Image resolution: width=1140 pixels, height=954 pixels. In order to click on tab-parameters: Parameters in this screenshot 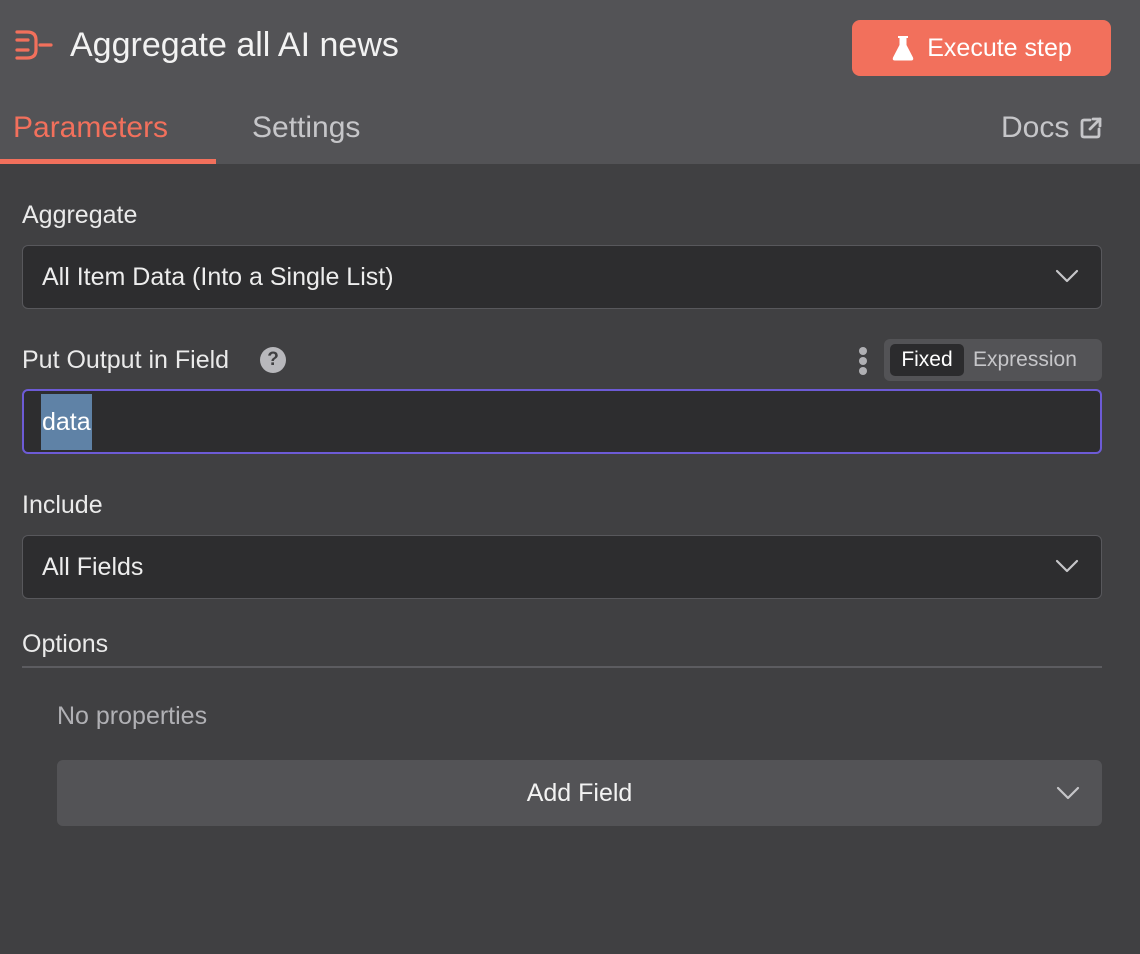, I will do `click(90, 128)`.